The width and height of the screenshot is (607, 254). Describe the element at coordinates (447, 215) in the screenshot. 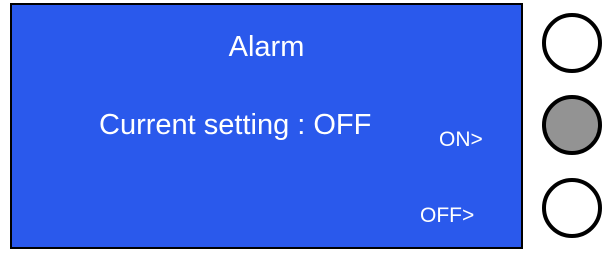

I see `off-option-label: OFF>` at that location.